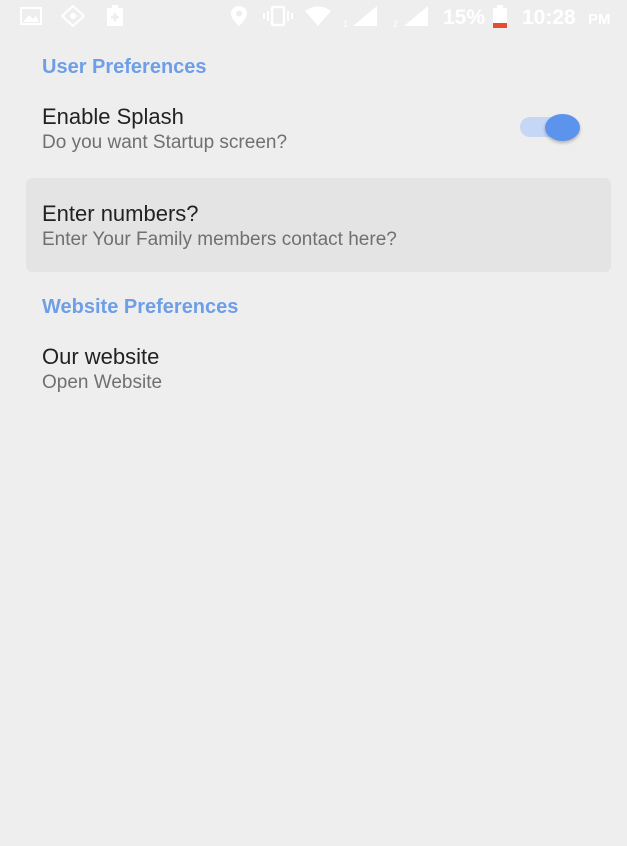  What do you see at coordinates (464, 17) in the screenshot?
I see `battery-percent: 15%` at bounding box center [464, 17].